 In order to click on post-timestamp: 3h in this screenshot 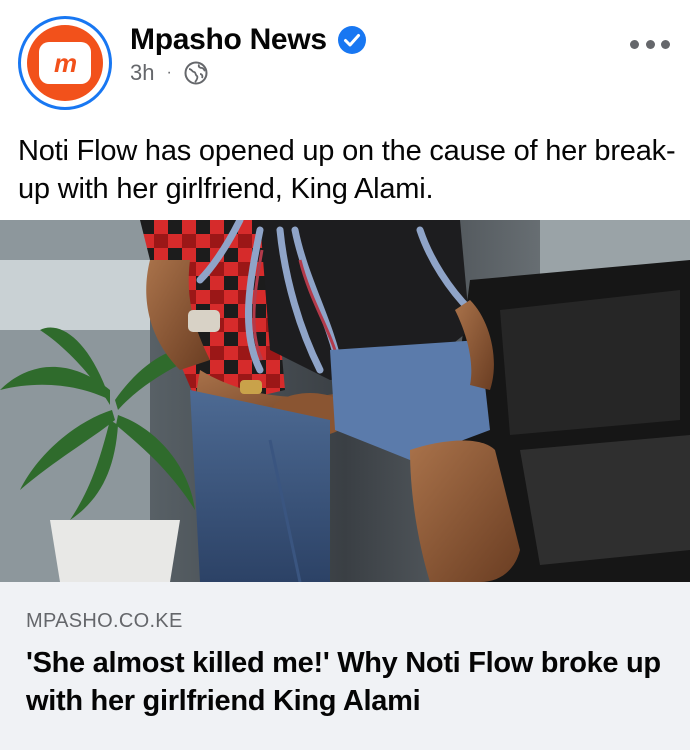, I will do `click(142, 73)`.